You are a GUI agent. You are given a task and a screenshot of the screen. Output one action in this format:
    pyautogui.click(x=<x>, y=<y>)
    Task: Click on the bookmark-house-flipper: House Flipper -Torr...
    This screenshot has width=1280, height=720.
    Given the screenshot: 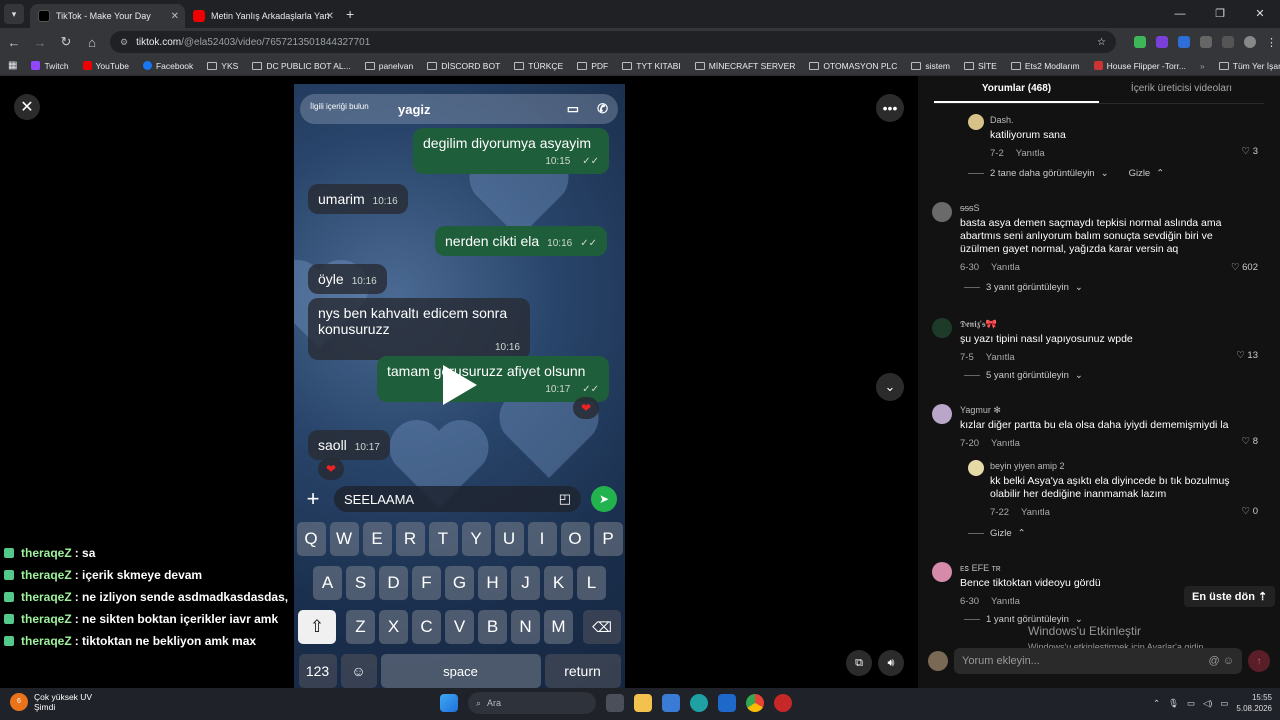 What is the action you would take?
    pyautogui.click(x=1139, y=66)
    